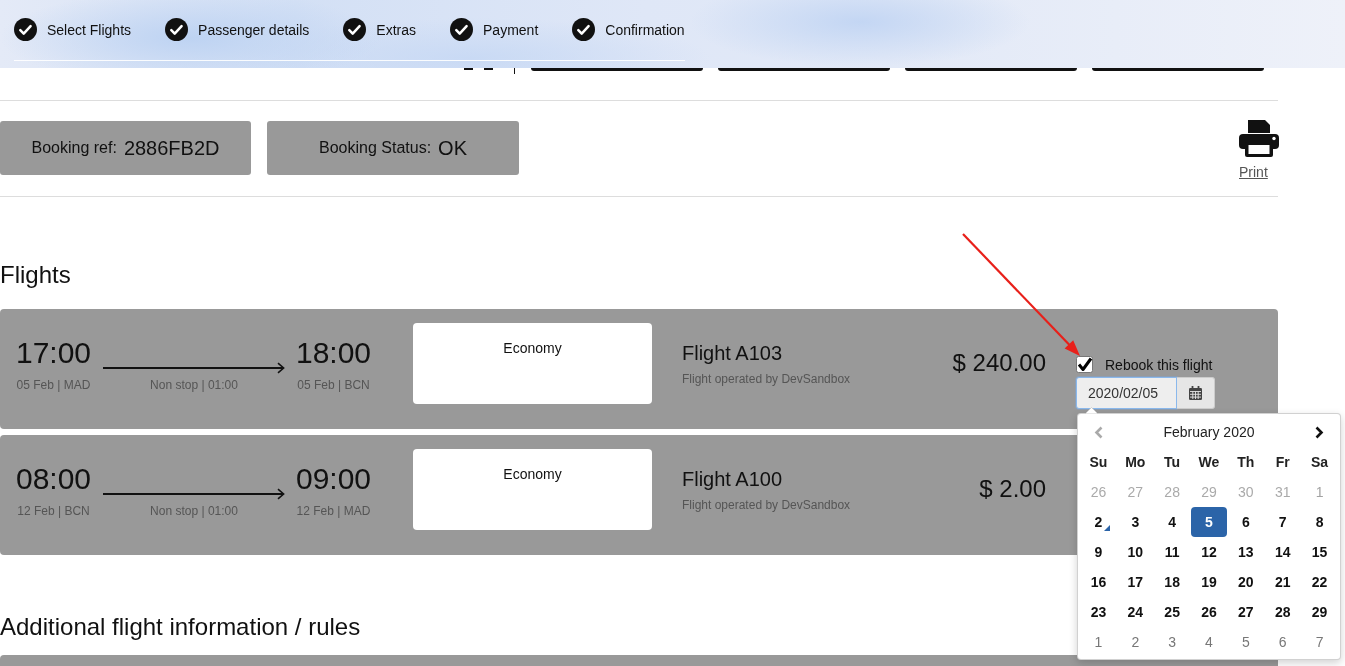 This screenshot has width=1345, height=666. I want to click on arrival-details: 05 Feb | BCN, so click(333, 385).